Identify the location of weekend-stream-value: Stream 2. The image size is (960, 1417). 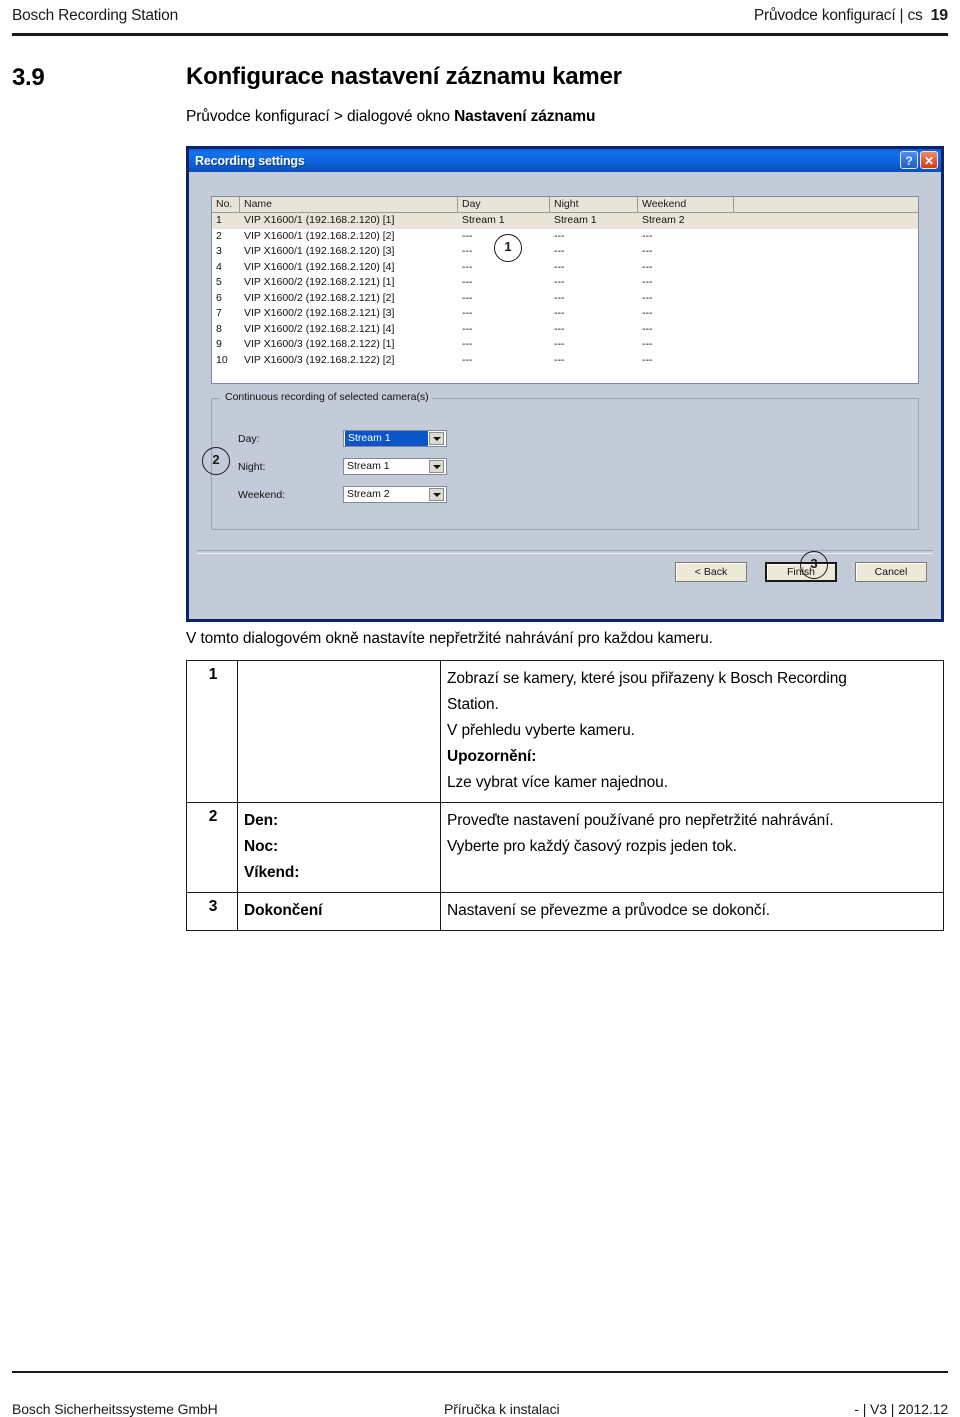
(368, 494).